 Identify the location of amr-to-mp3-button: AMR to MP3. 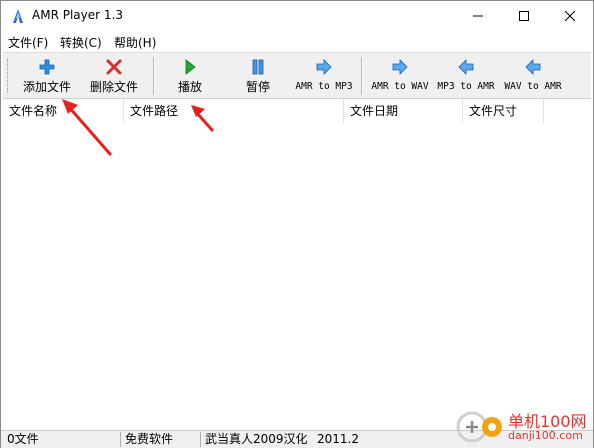
(324, 75).